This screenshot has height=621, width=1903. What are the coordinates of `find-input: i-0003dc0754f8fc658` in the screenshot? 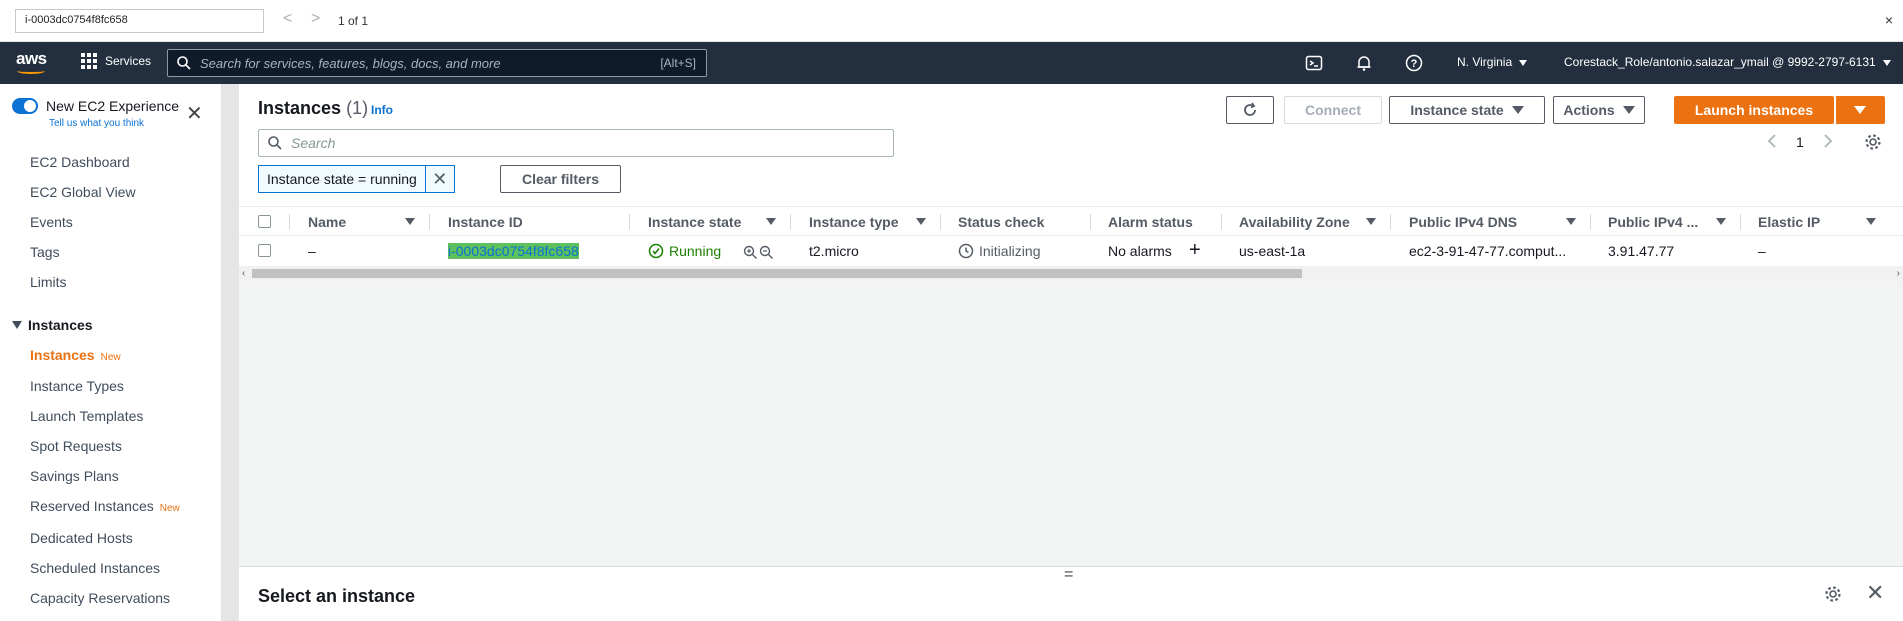 It's located at (139, 21).